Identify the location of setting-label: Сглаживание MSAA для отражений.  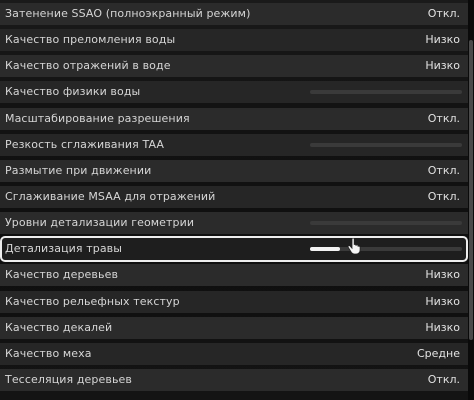
(110, 196).